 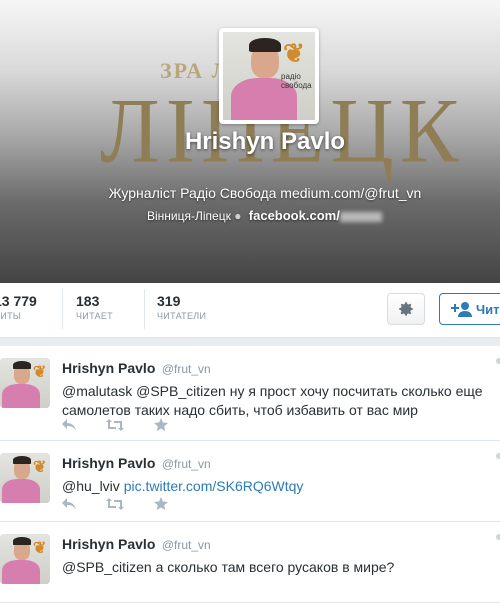 What do you see at coordinates (11, 316) in the screenshot?
I see `stat-tweets-label: ВИТЫ` at bounding box center [11, 316].